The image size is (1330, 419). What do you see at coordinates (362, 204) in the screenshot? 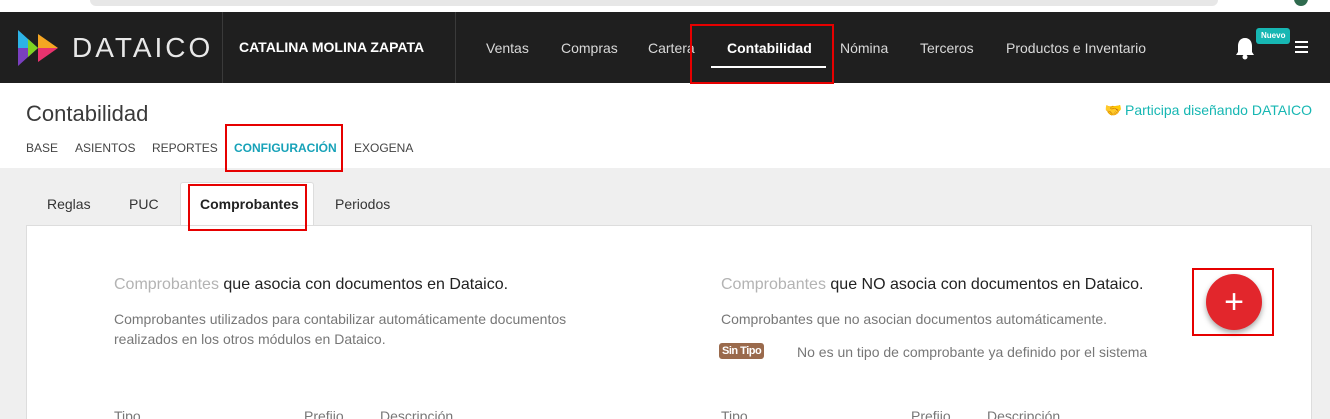
I see `tab-periodos: Periodos` at bounding box center [362, 204].